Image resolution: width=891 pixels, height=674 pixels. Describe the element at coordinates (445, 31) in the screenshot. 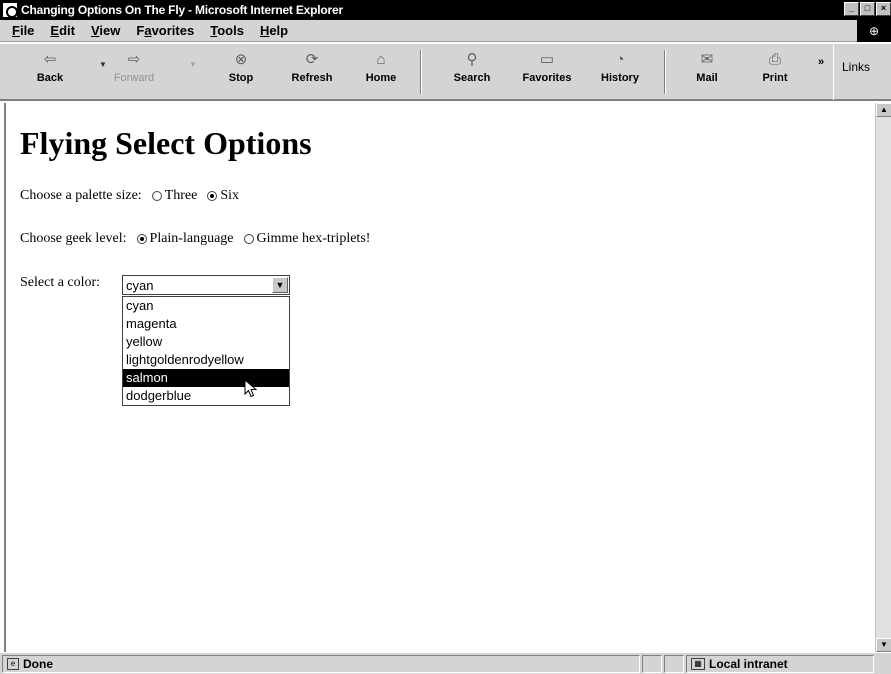

I see `menu-bar: File Edit View Favorites Tools Help ⊕` at that location.